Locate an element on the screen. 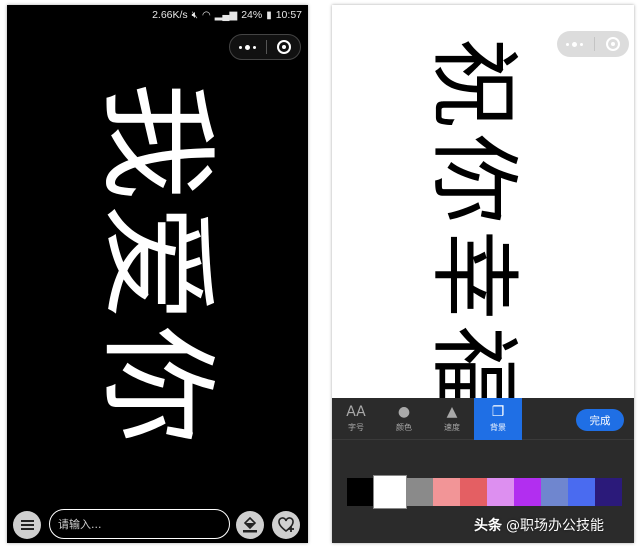 Image resolution: width=640 pixels, height=549 pixels. battery-percent: 24% is located at coordinates (252, 15).